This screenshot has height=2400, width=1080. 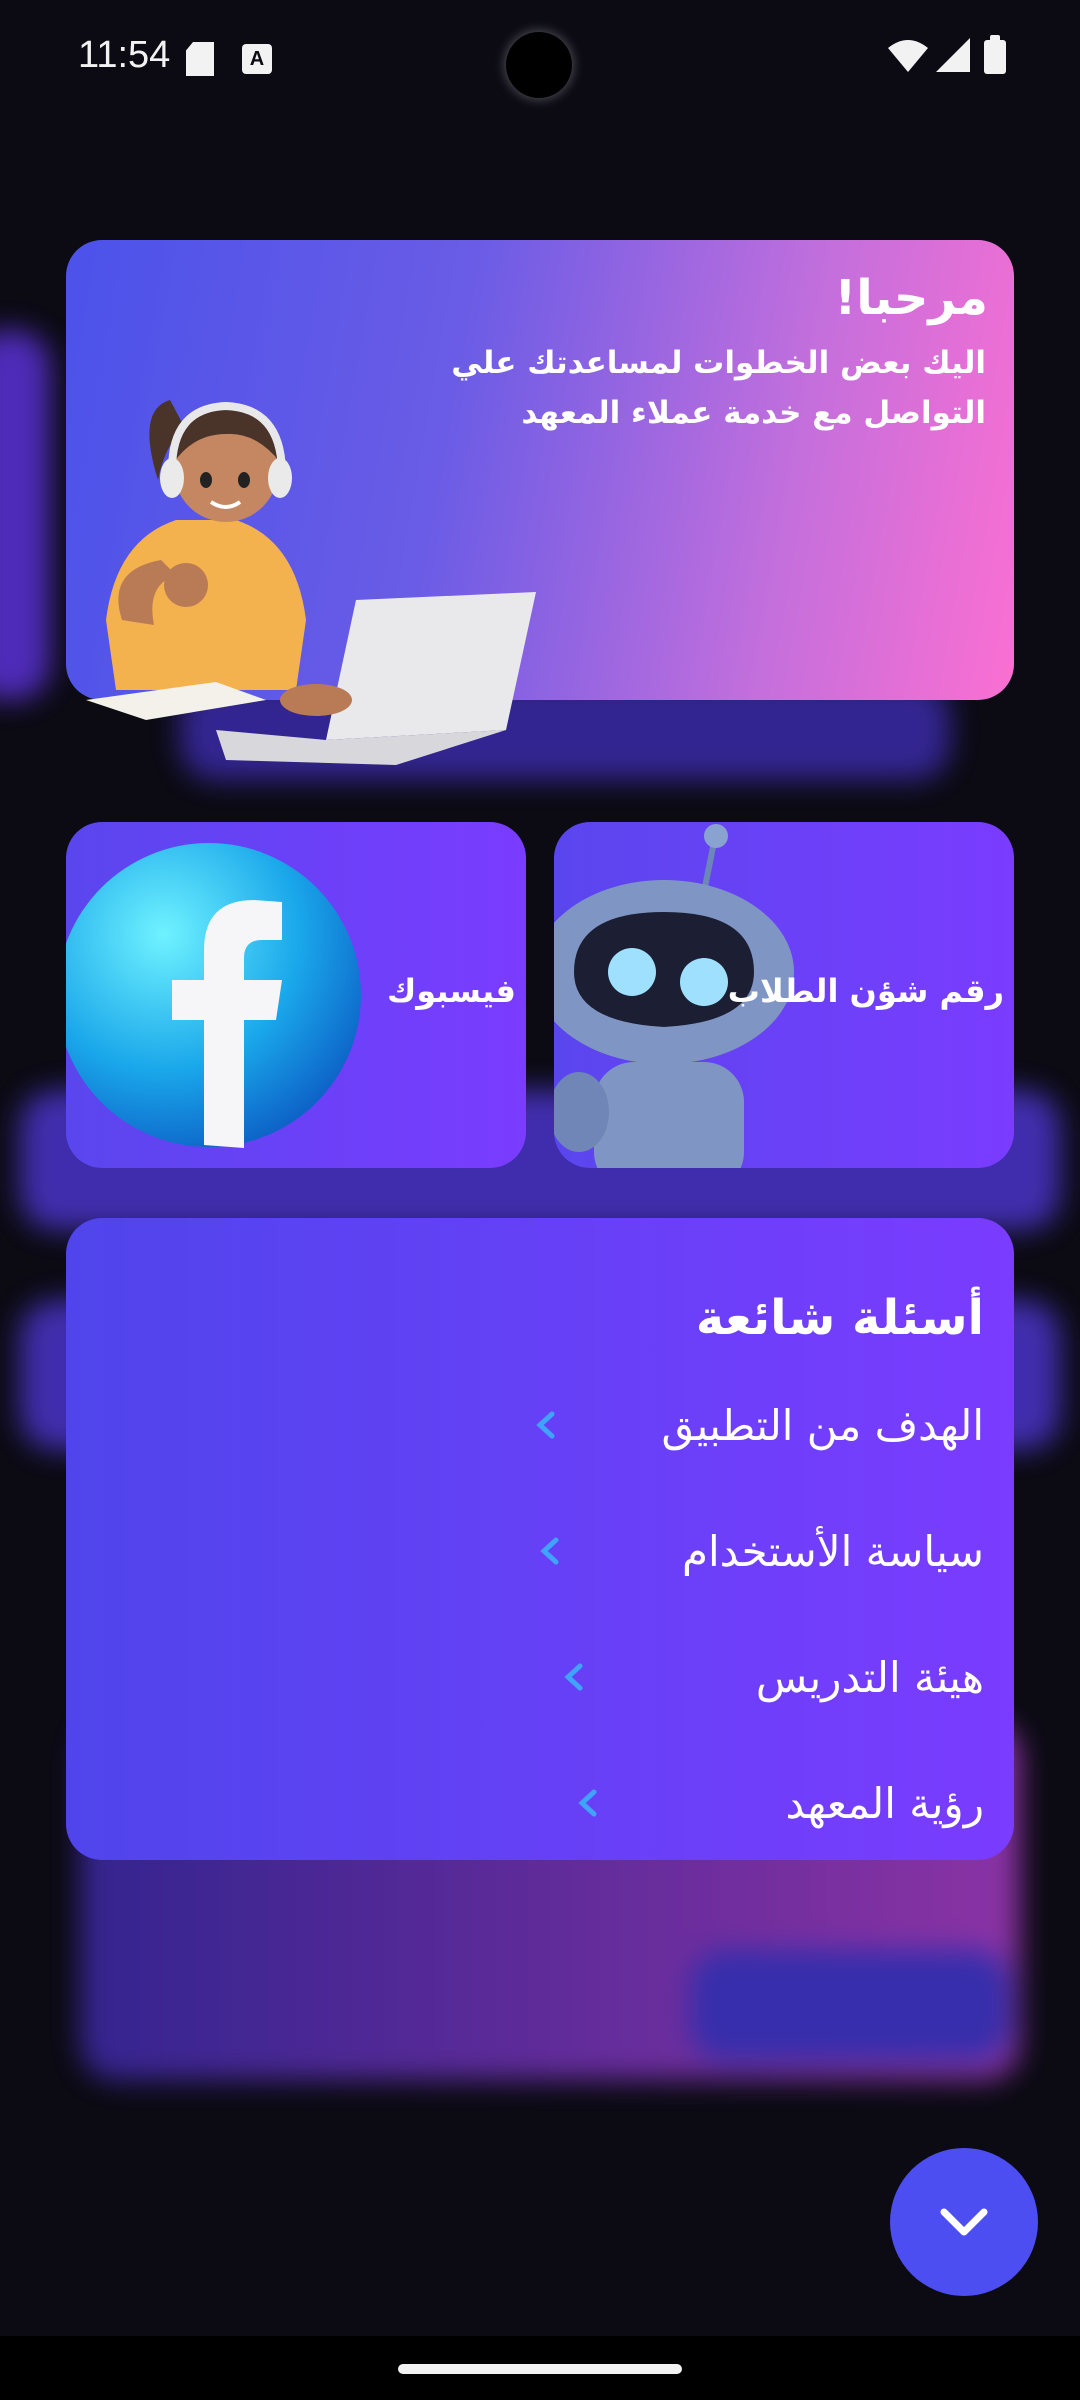 I want to click on faq-item-institute-vision: رؤية المعهد, so click(x=884, y=1803).